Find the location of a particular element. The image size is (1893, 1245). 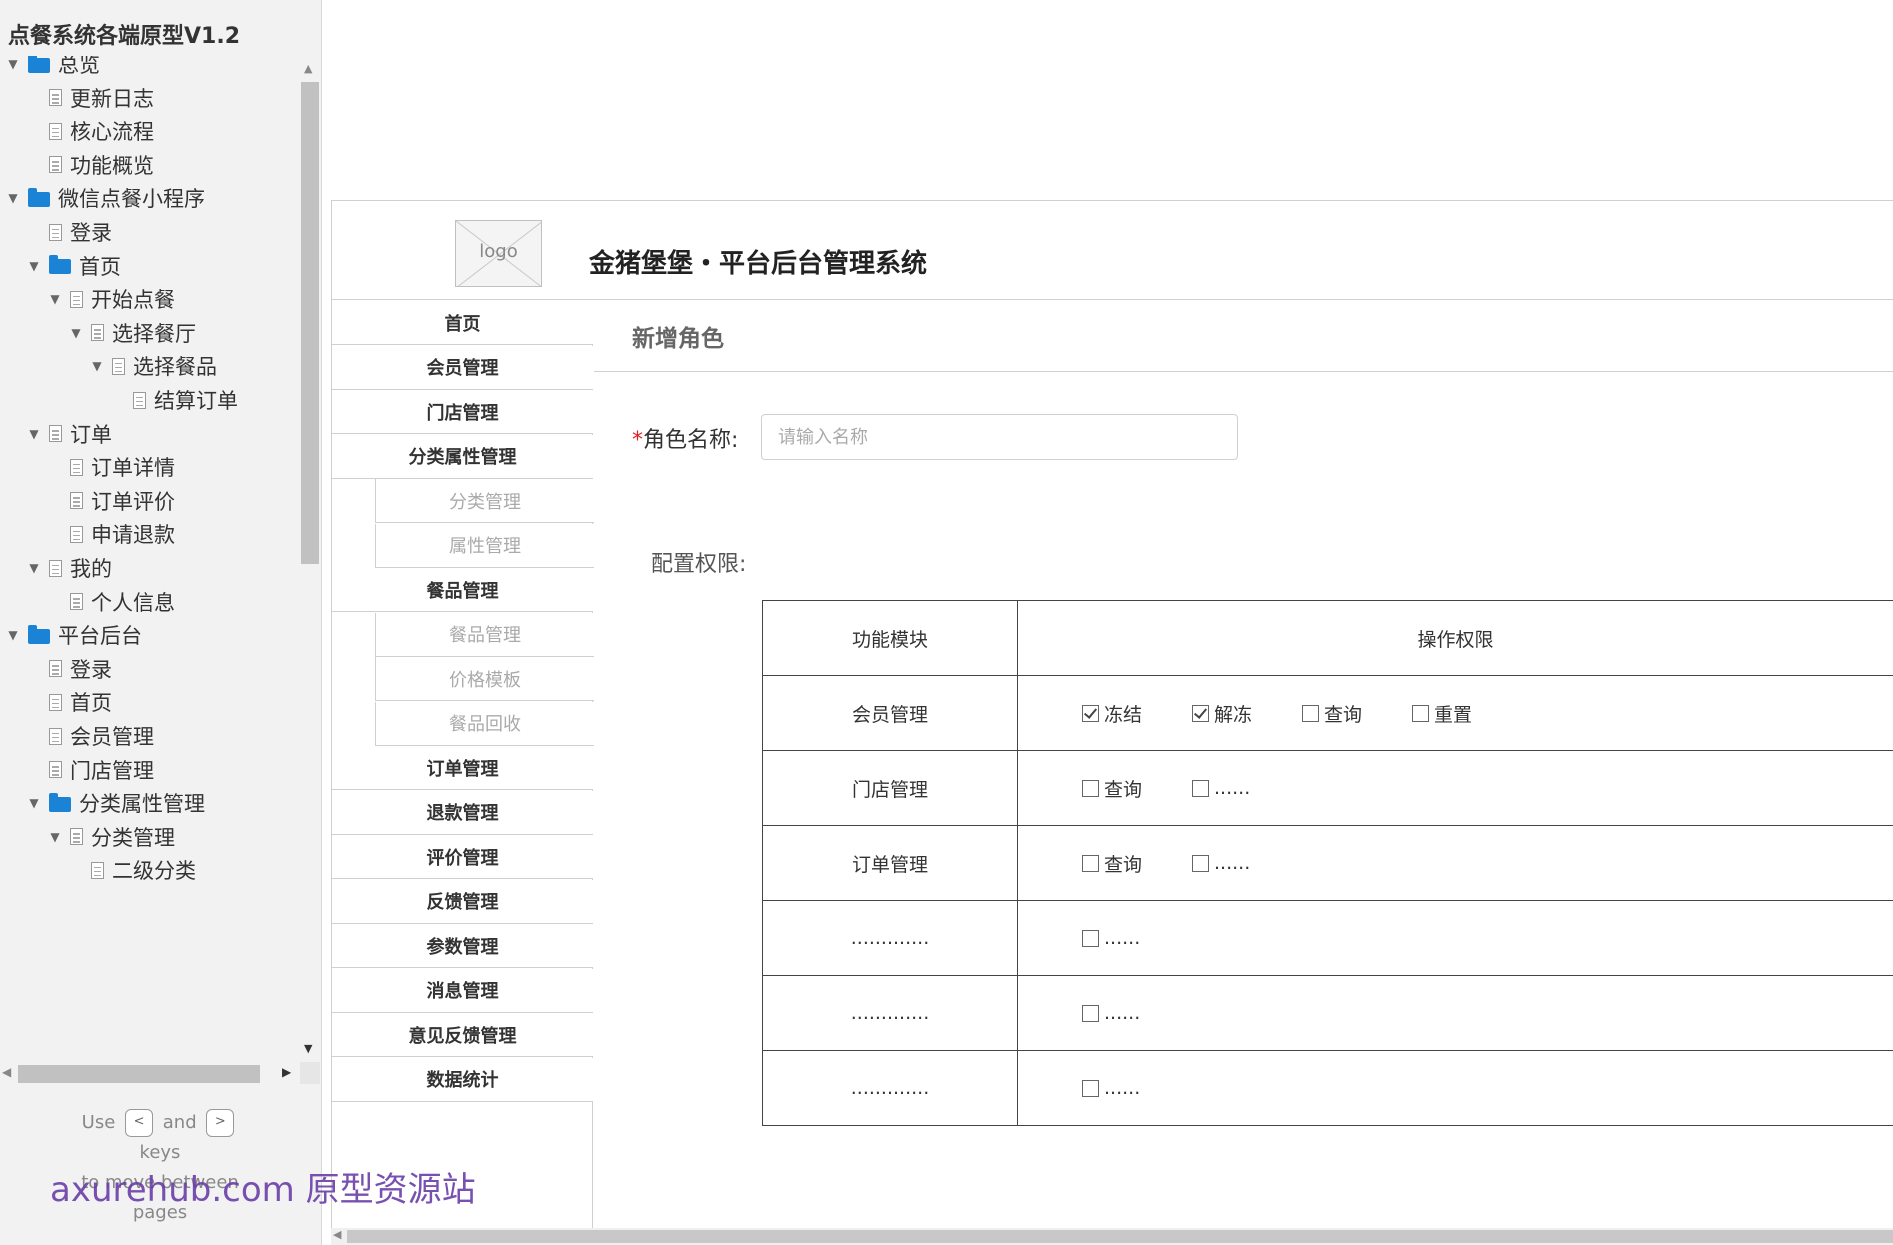

scroll-right-arrow-icon: ▶ is located at coordinates (286, 1072).